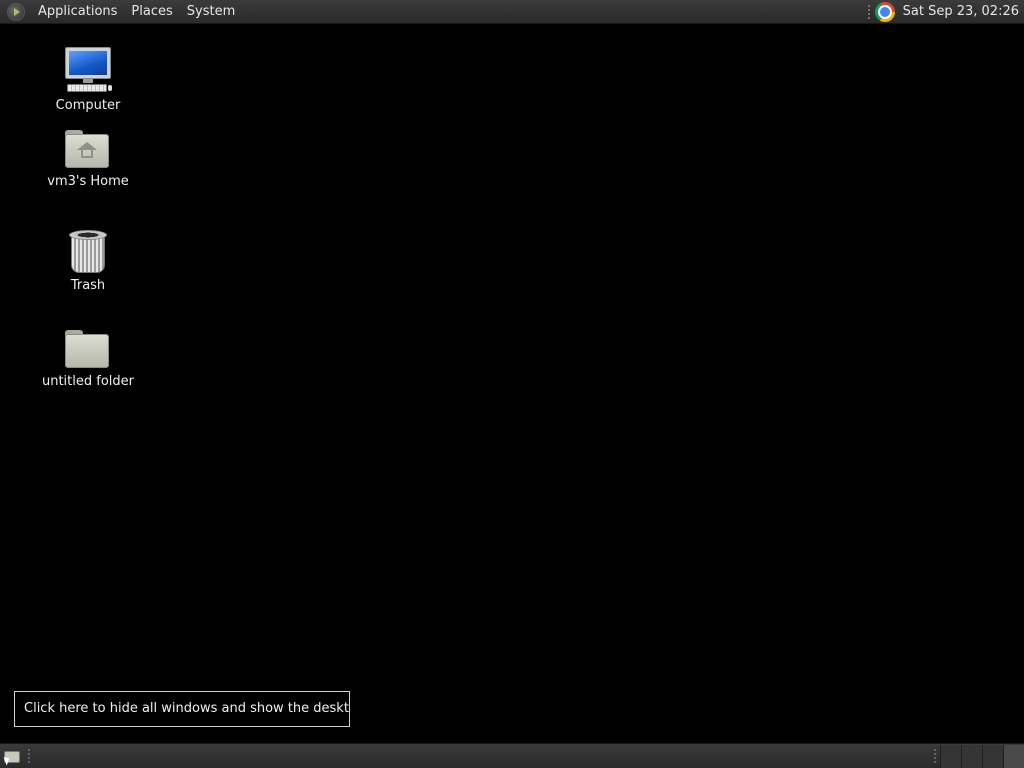 The width and height of the screenshot is (1024, 768). I want to click on desktop-icon-computer: Computer, so click(88, 79).